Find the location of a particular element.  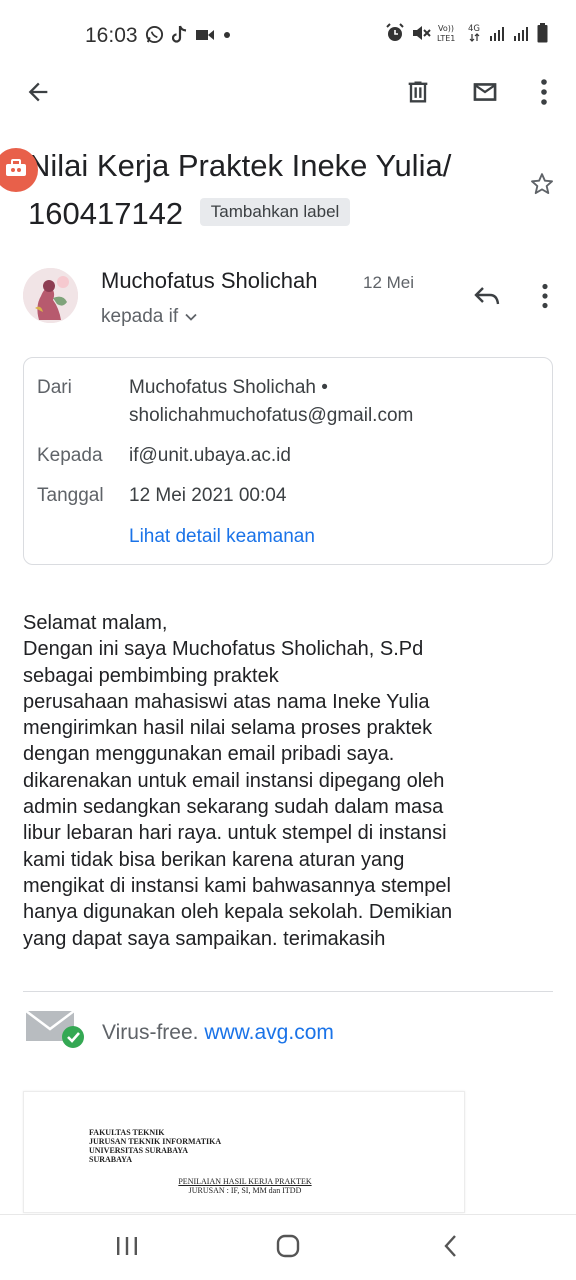

virus-free-text: Virus-free. is located at coordinates (150, 1032).